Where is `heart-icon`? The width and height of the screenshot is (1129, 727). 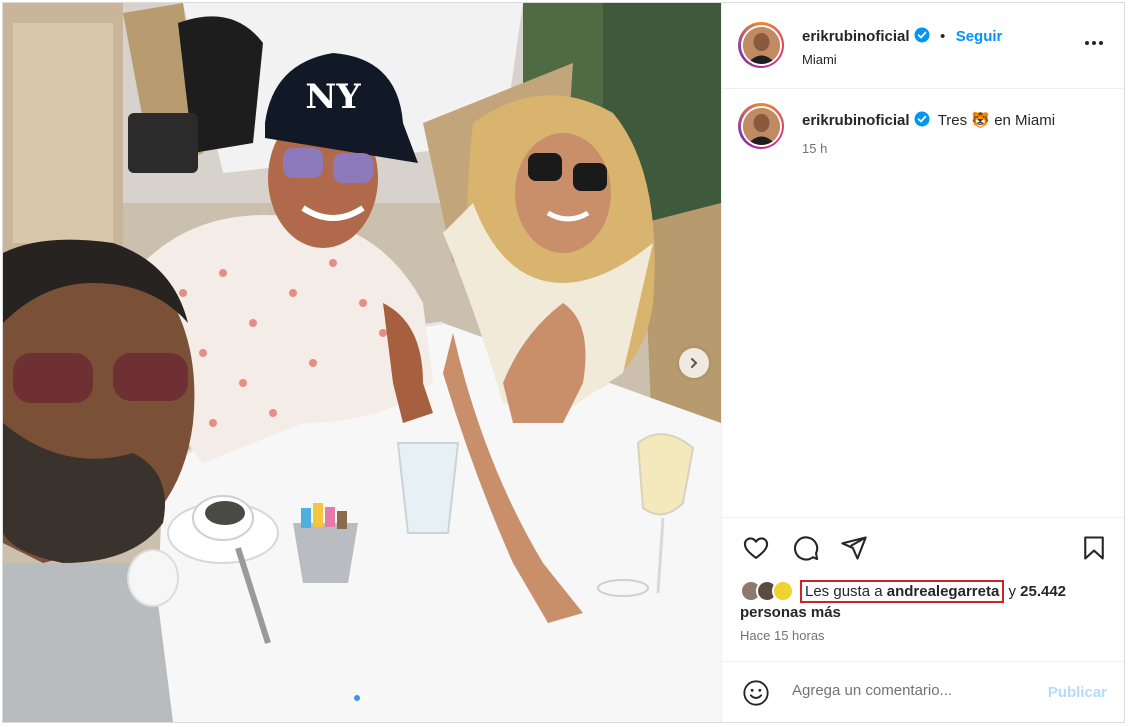
heart-icon is located at coordinates (756, 548).